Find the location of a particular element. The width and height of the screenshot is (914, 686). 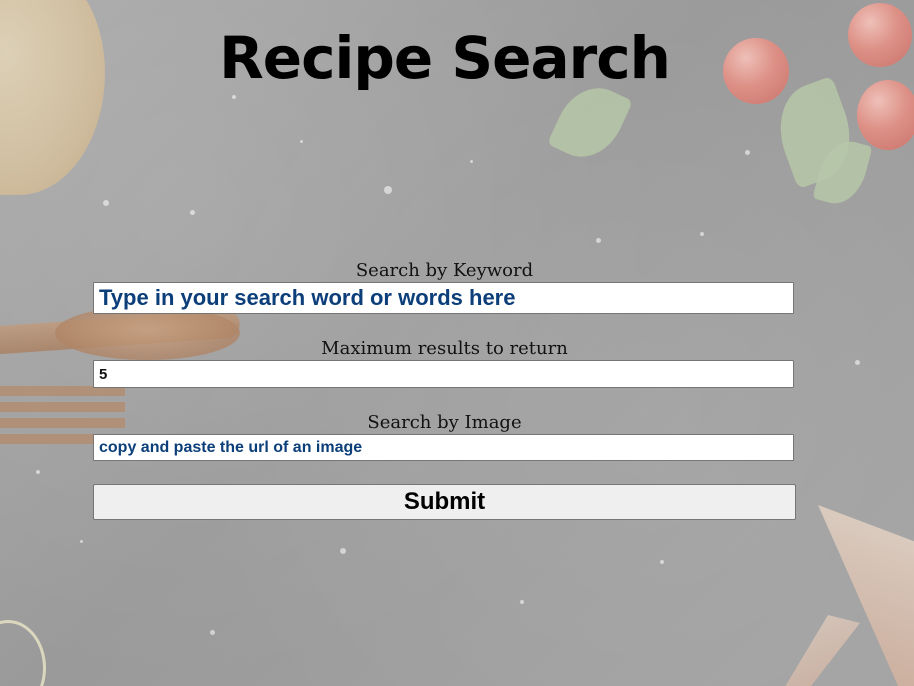

submit-button: Submit is located at coordinates (444, 502).